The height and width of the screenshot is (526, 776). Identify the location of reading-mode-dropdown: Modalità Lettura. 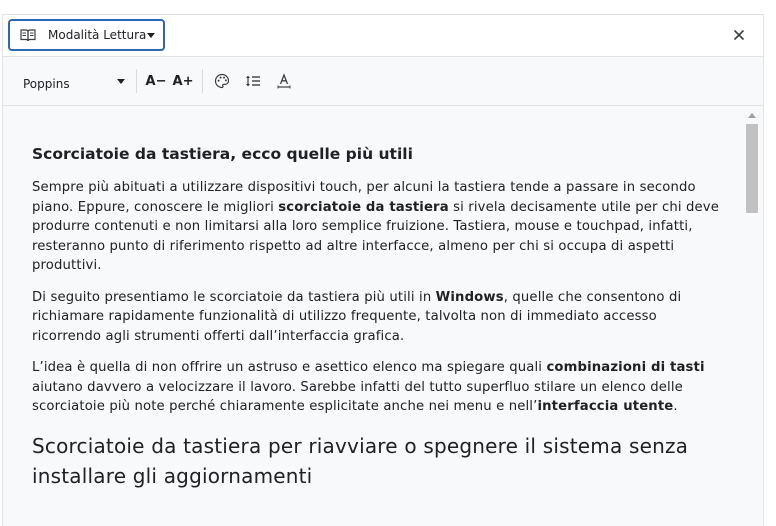
(86, 35).